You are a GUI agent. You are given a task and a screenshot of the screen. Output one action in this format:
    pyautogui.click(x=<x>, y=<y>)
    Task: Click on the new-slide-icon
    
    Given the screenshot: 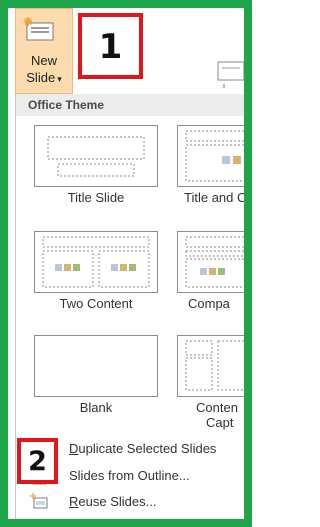 What is the action you would take?
    pyautogui.click(x=39, y=29)
    